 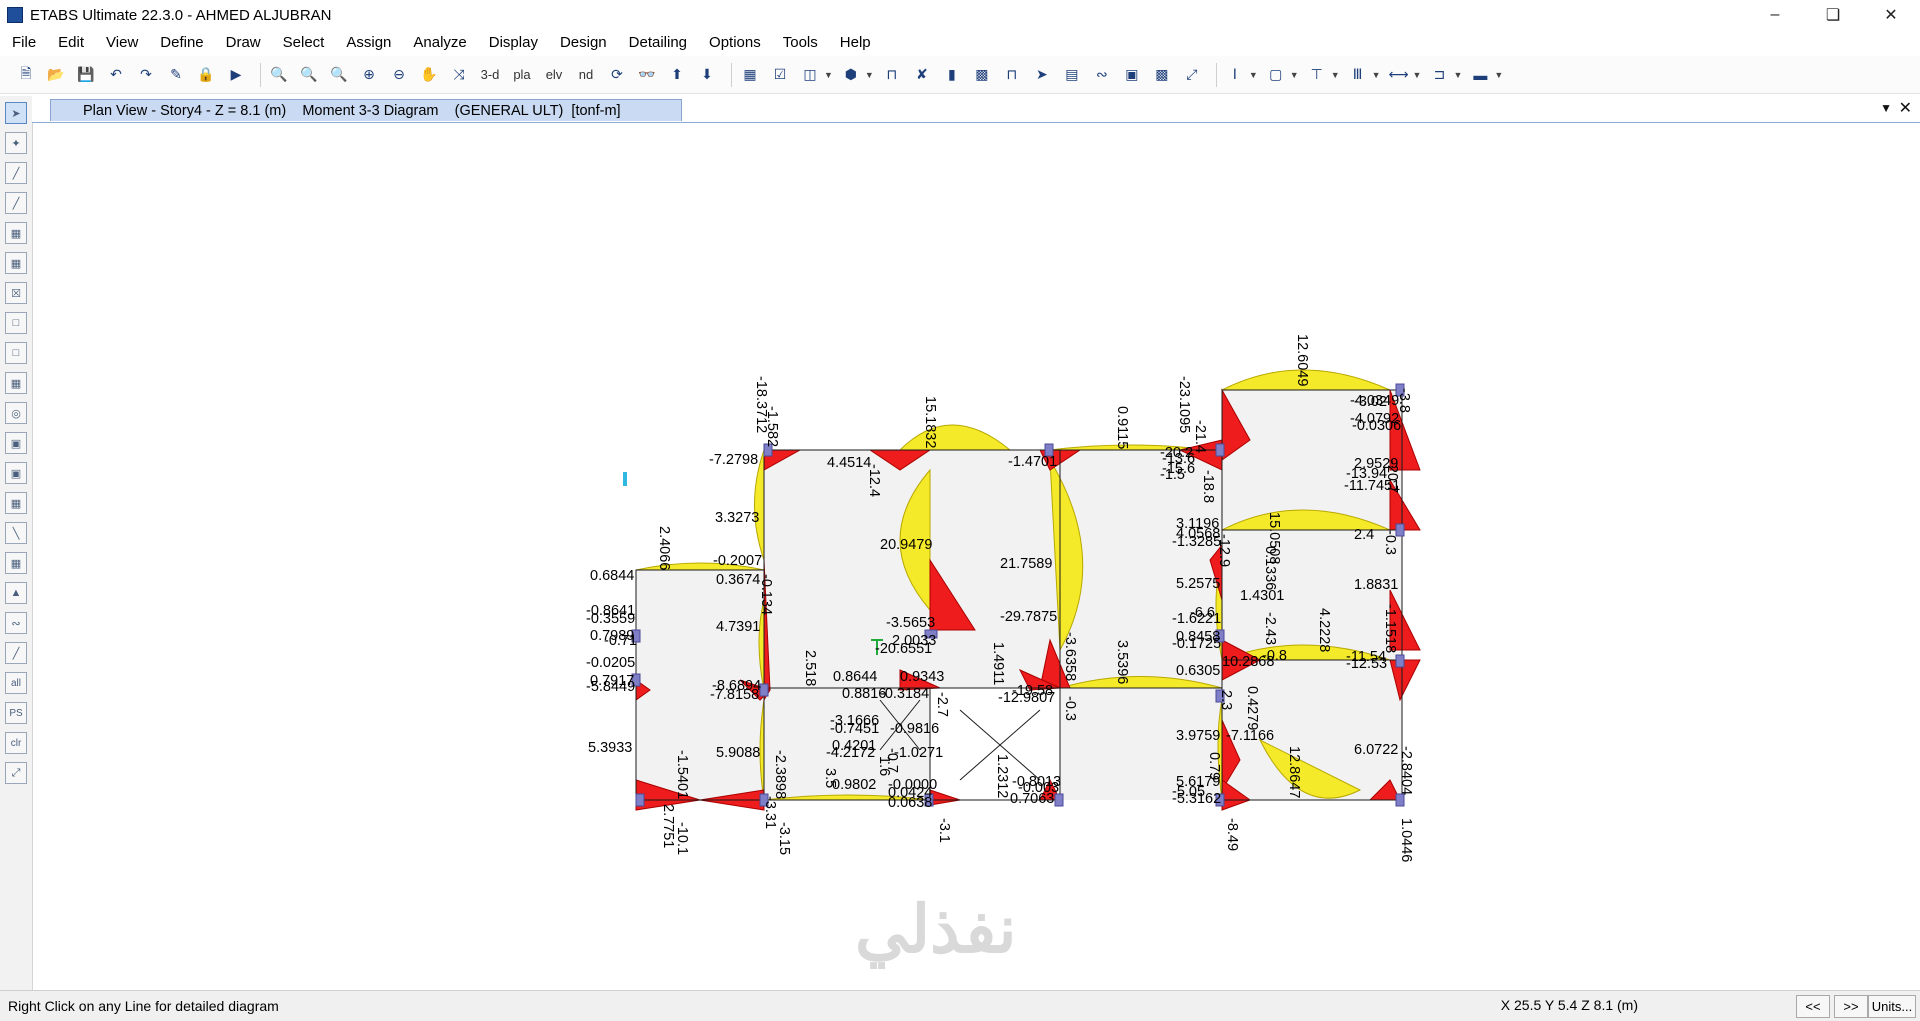 What do you see at coordinates (16, 383) in the screenshot?
I see `draw-wall-icon: ▦` at bounding box center [16, 383].